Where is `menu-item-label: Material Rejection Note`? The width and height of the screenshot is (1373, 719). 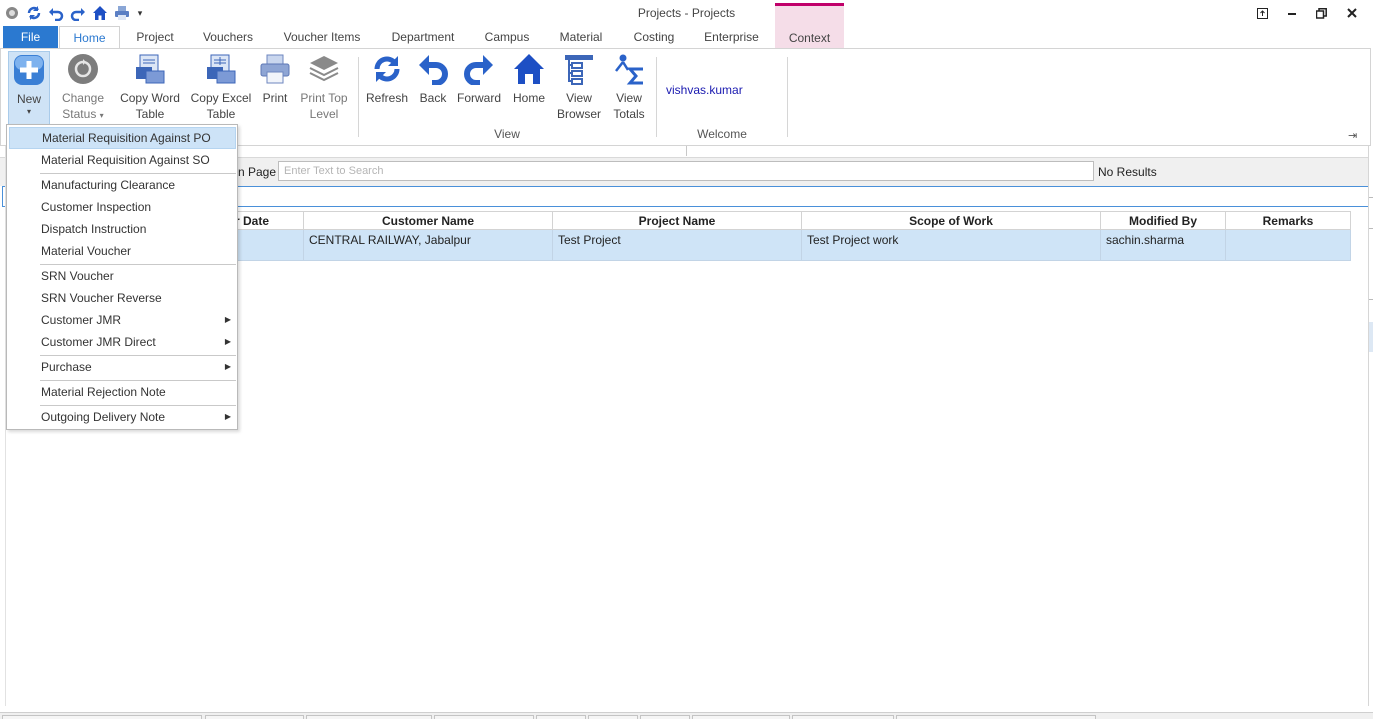 menu-item-label: Material Rejection Note is located at coordinates (103, 392).